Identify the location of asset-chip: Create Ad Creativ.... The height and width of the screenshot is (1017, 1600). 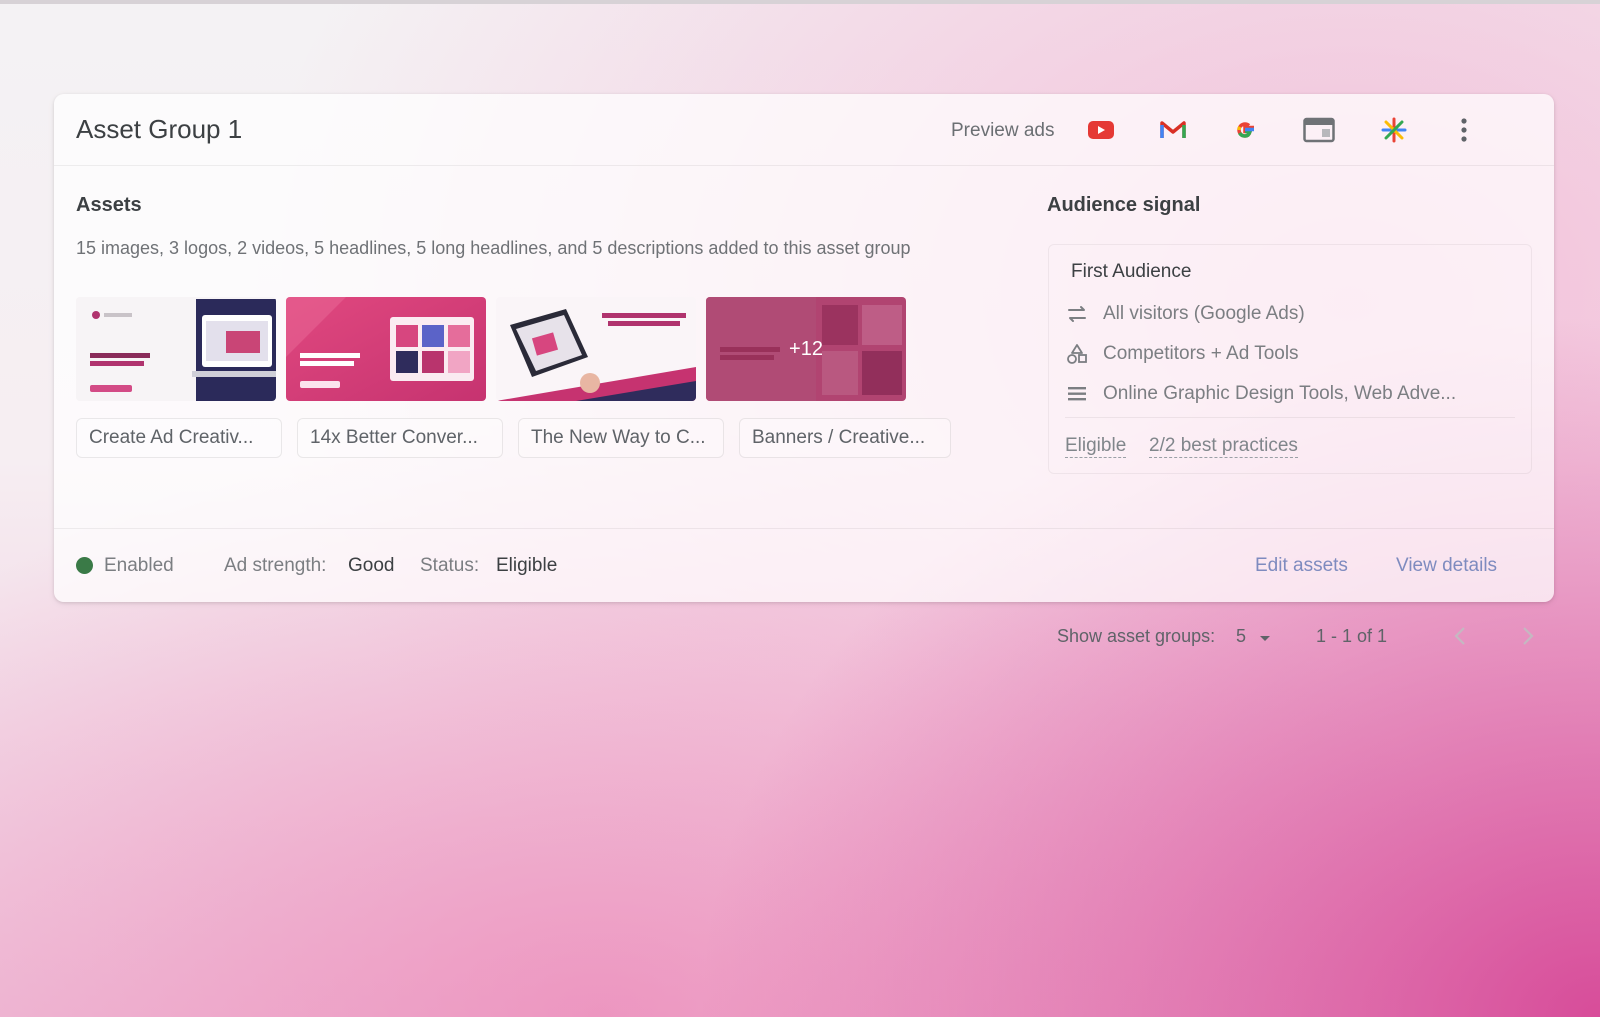
(179, 438).